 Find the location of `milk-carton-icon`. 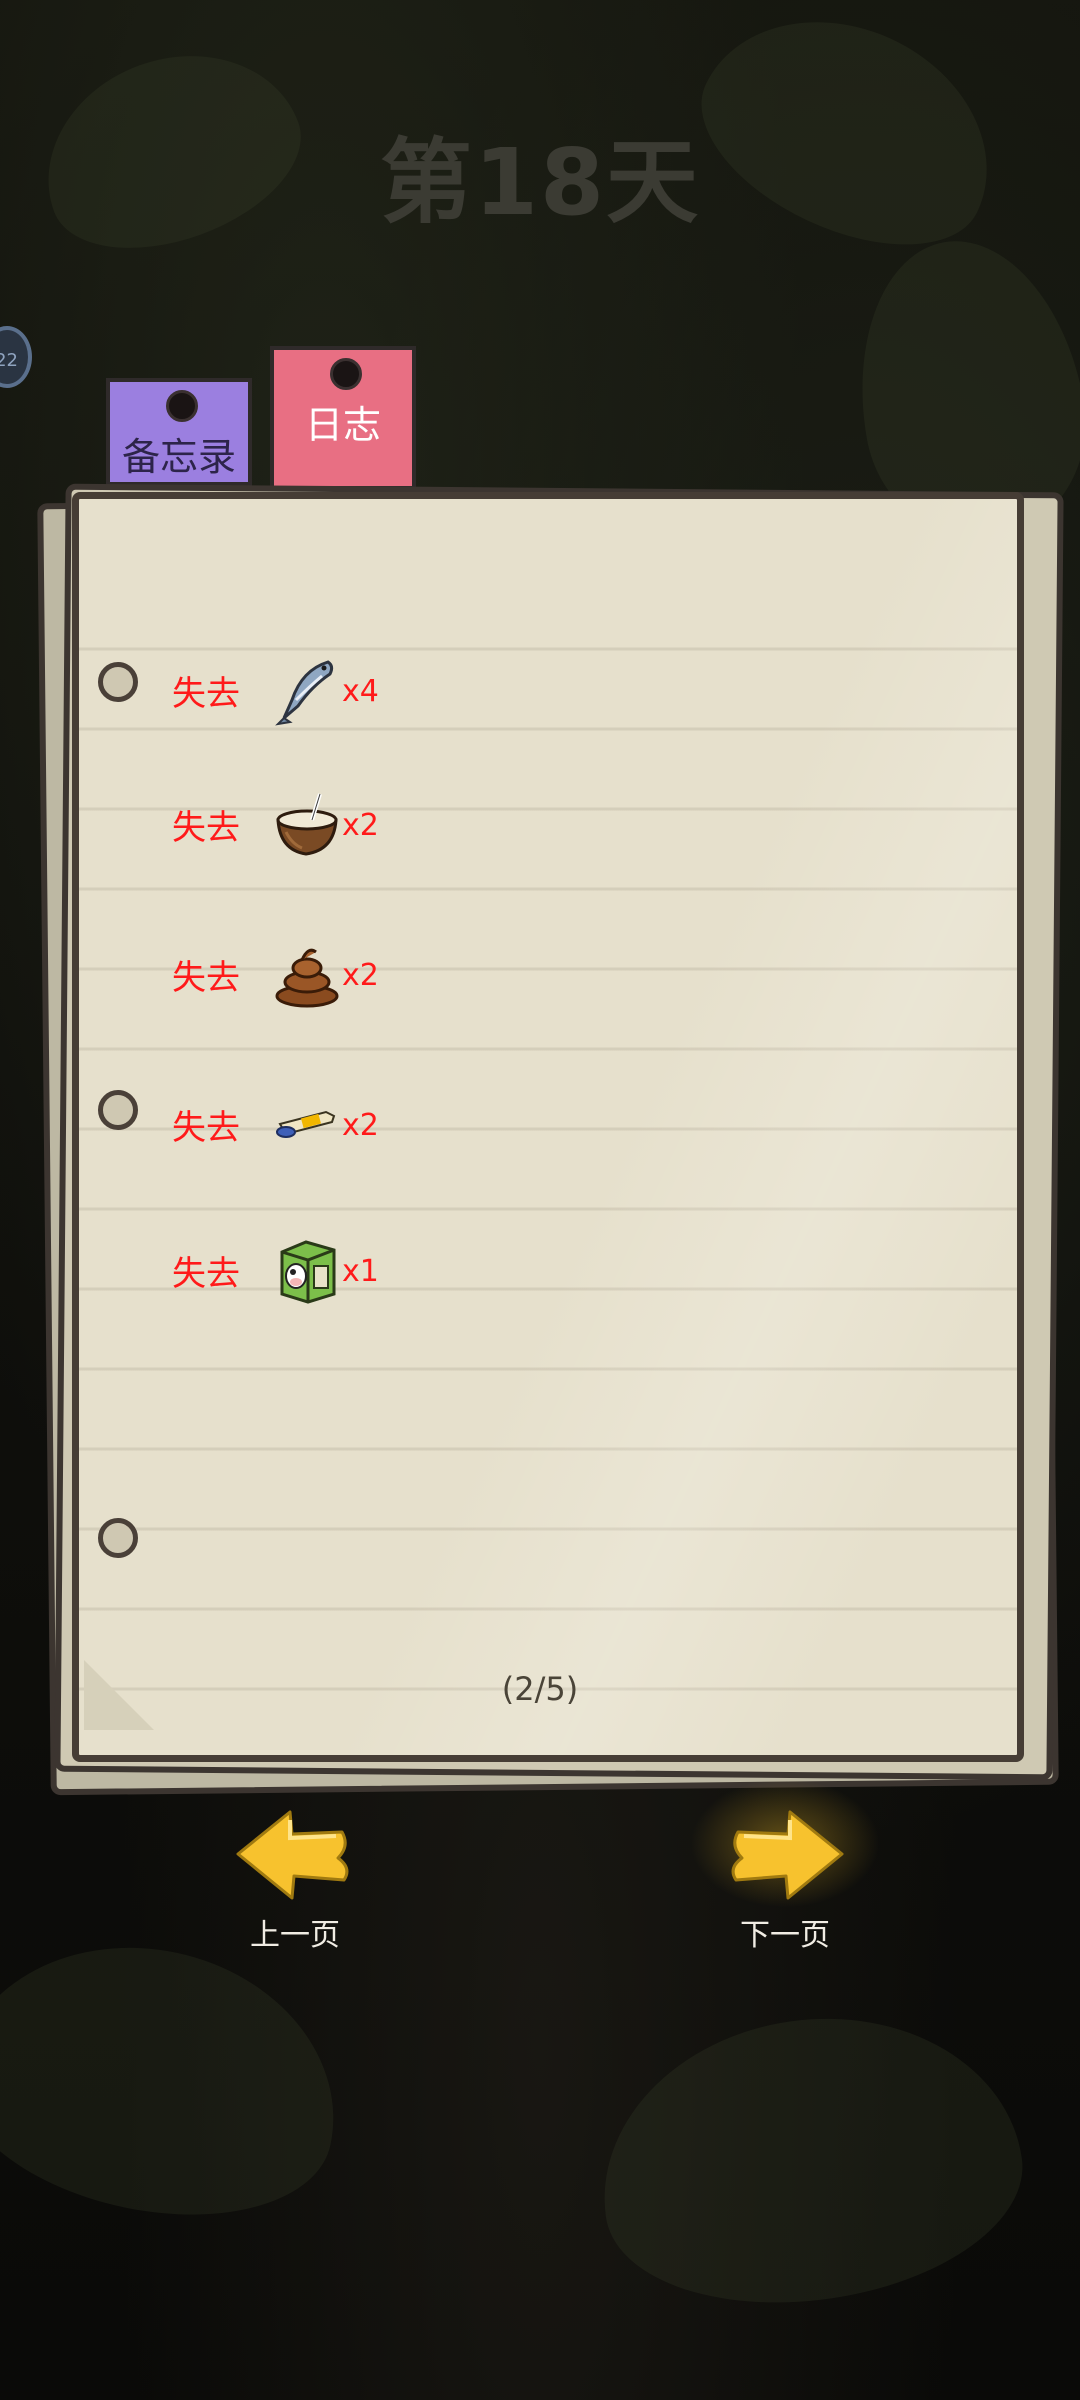

milk-carton-icon is located at coordinates (307, 1271).